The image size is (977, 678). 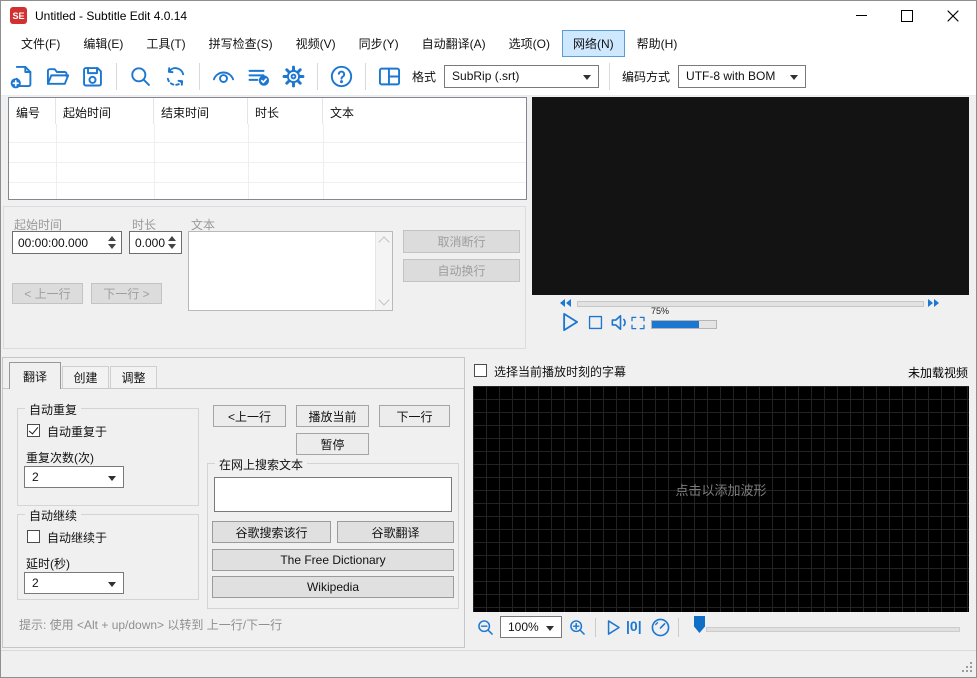 I want to click on auto-repeat-checkbox, so click(x=33, y=430).